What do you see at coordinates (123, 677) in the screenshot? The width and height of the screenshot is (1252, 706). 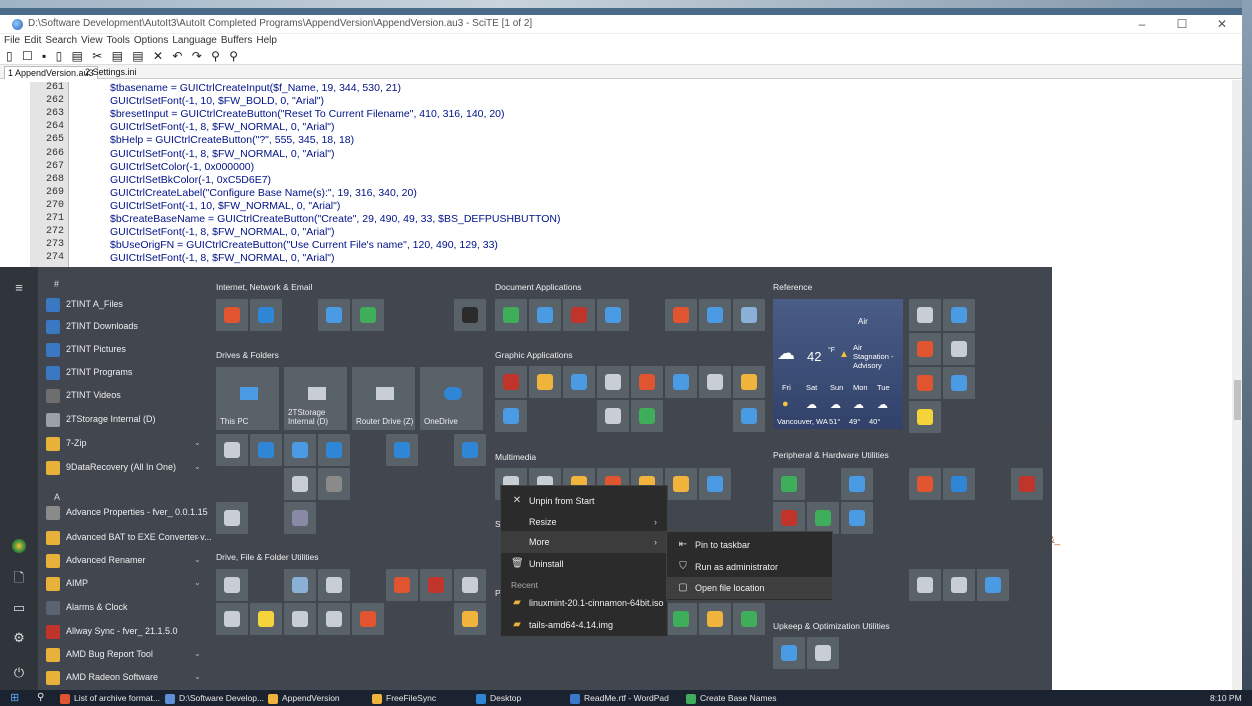 I see `app-list-item: AMD Radeon Software ⌄` at bounding box center [123, 677].